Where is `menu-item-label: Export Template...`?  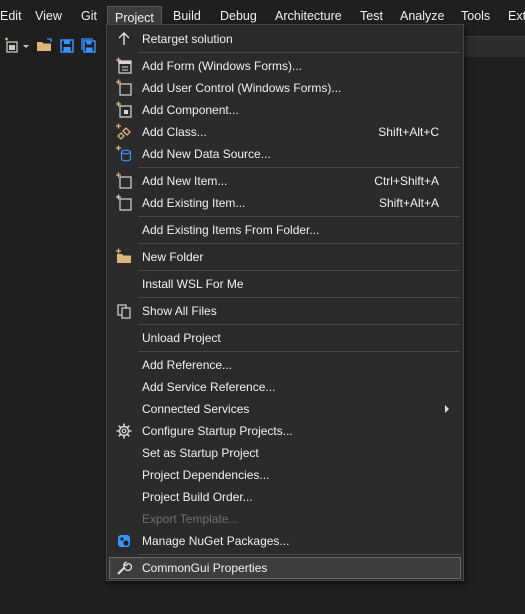
menu-item-label: Export Template... is located at coordinates (190, 519).